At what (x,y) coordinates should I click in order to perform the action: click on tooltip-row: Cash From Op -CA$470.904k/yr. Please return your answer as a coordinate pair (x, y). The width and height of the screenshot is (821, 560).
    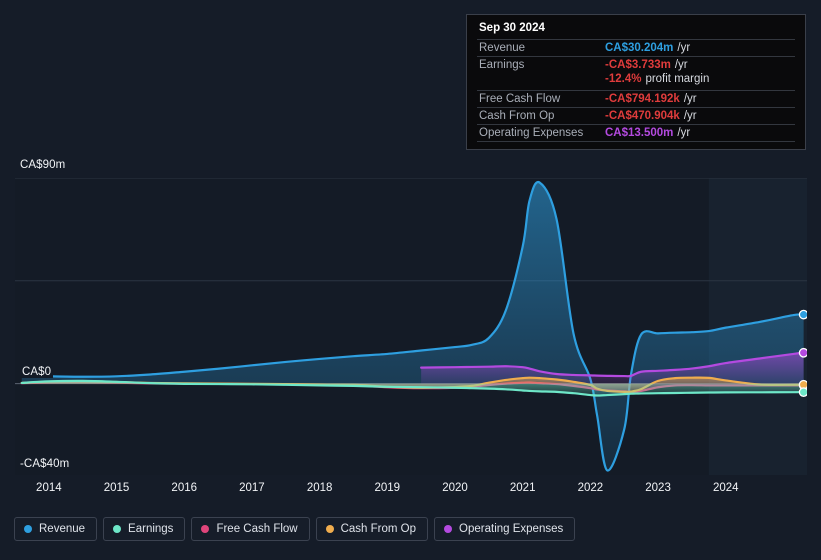
    Looking at the image, I should click on (636, 115).